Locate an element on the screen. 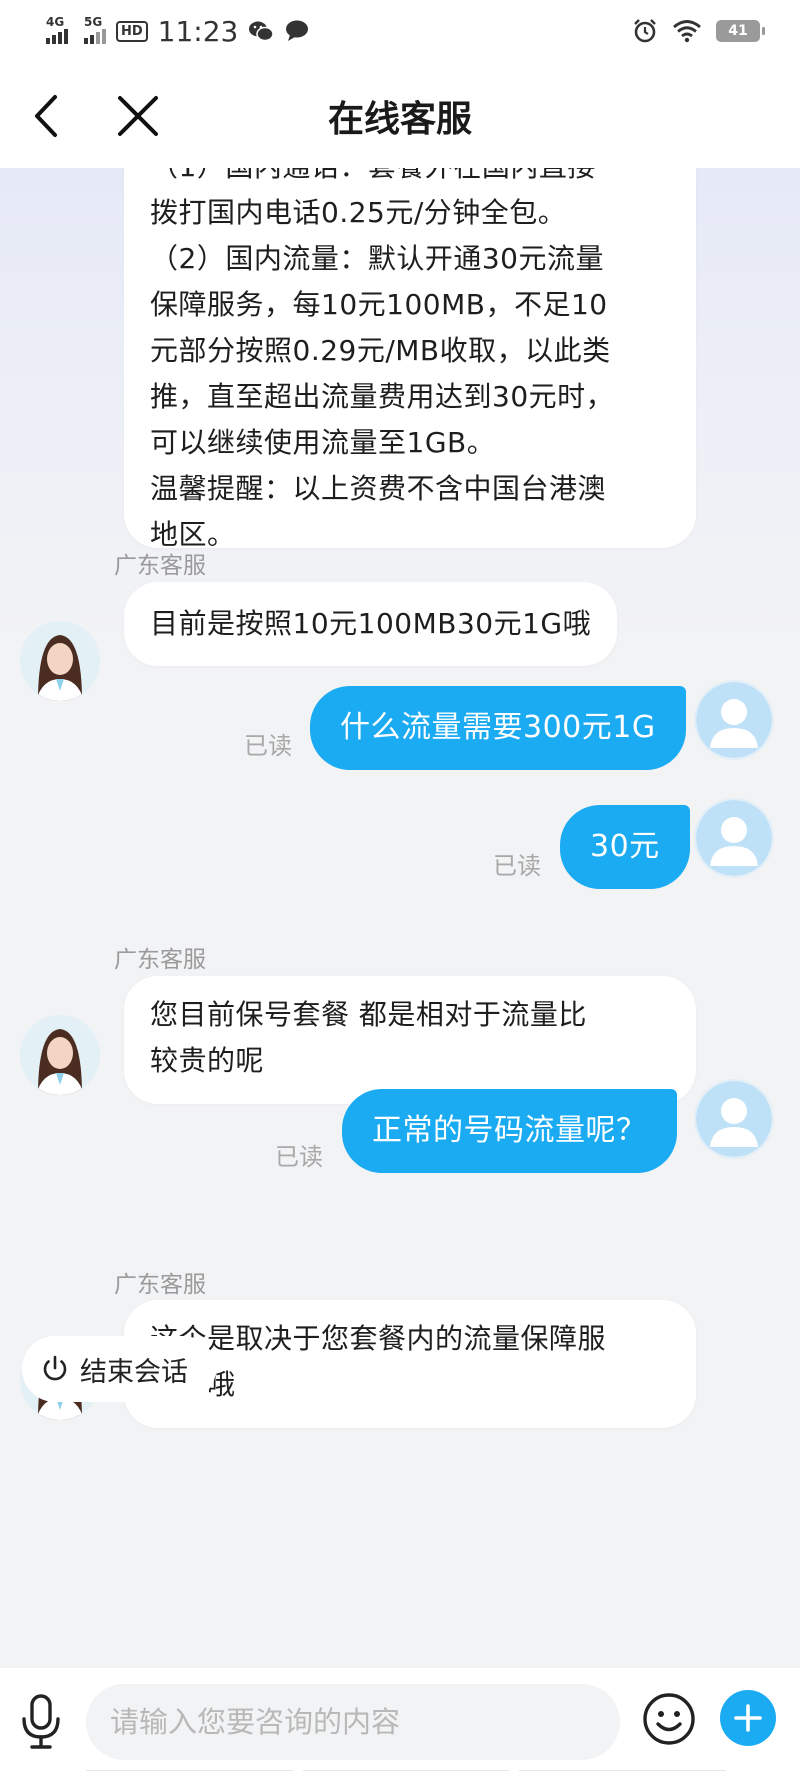 This screenshot has height=1778, width=800. signal-5g-icon: 5G is located at coordinates (95, 29).